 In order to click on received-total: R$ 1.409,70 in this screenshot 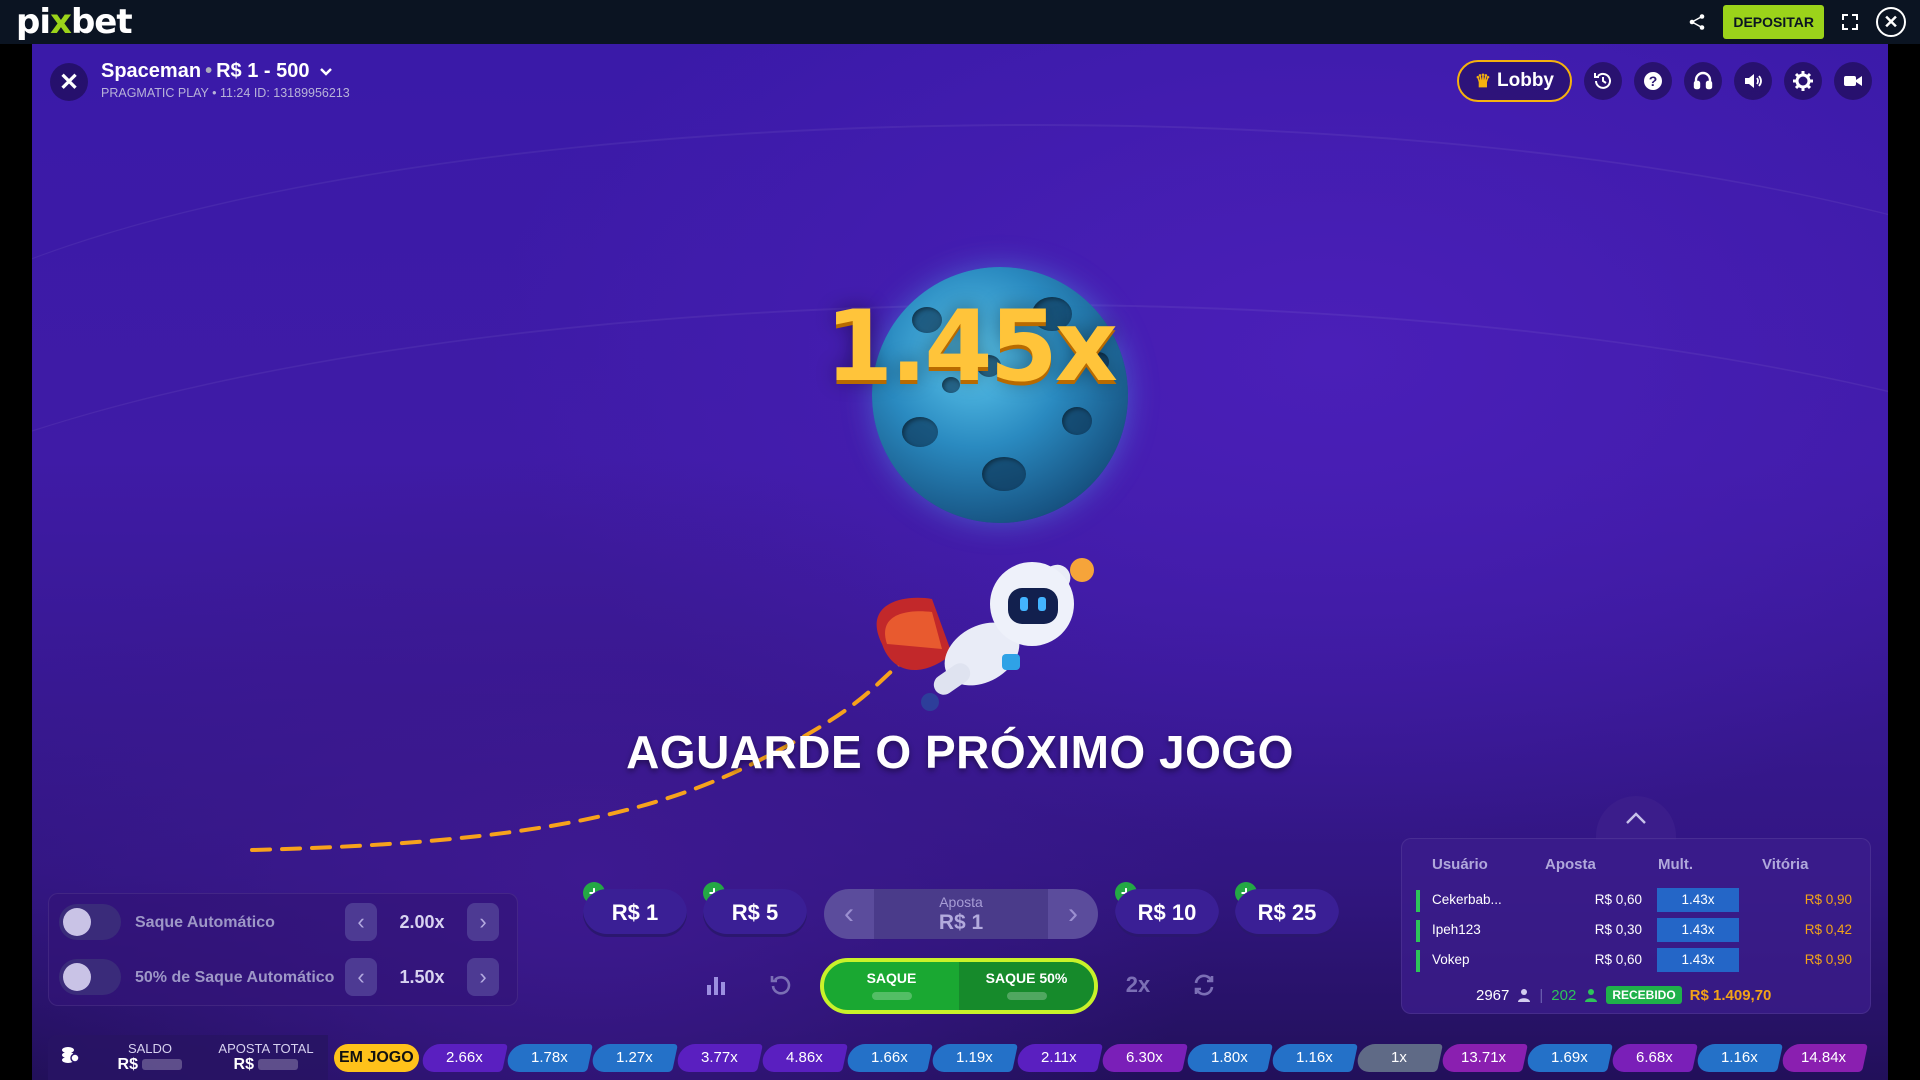, I will do `click(1730, 995)`.